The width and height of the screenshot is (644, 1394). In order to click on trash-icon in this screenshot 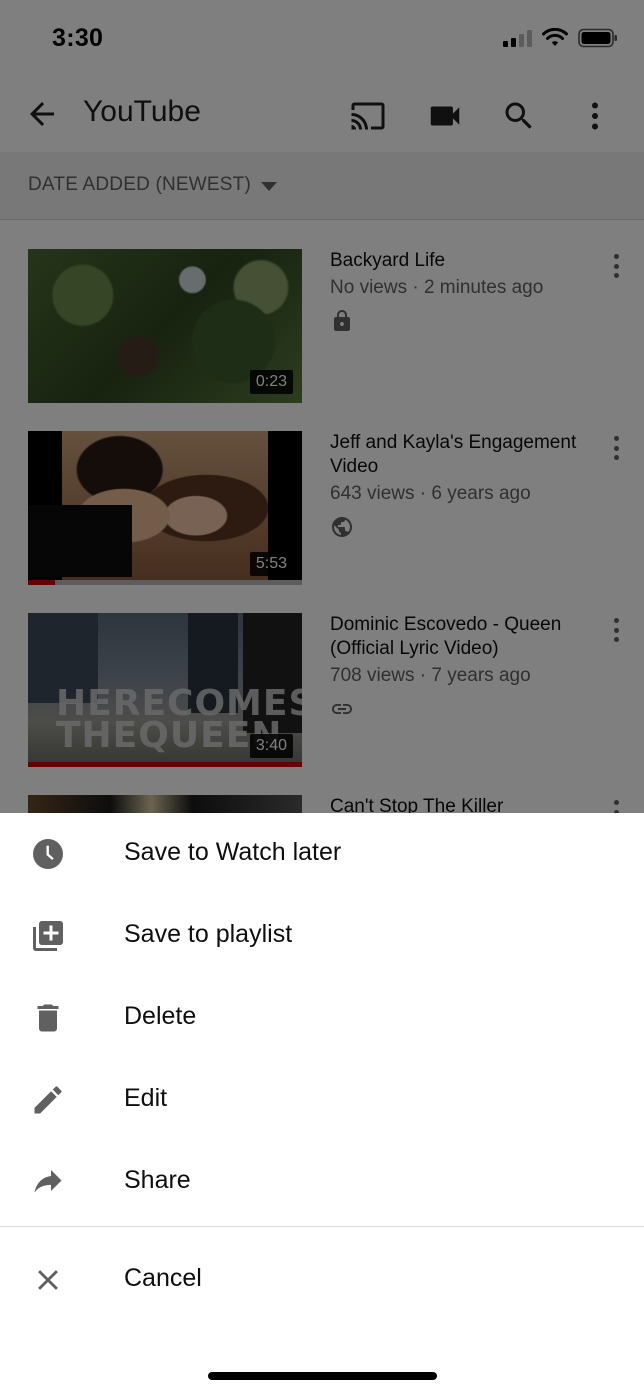, I will do `click(48, 1018)`.